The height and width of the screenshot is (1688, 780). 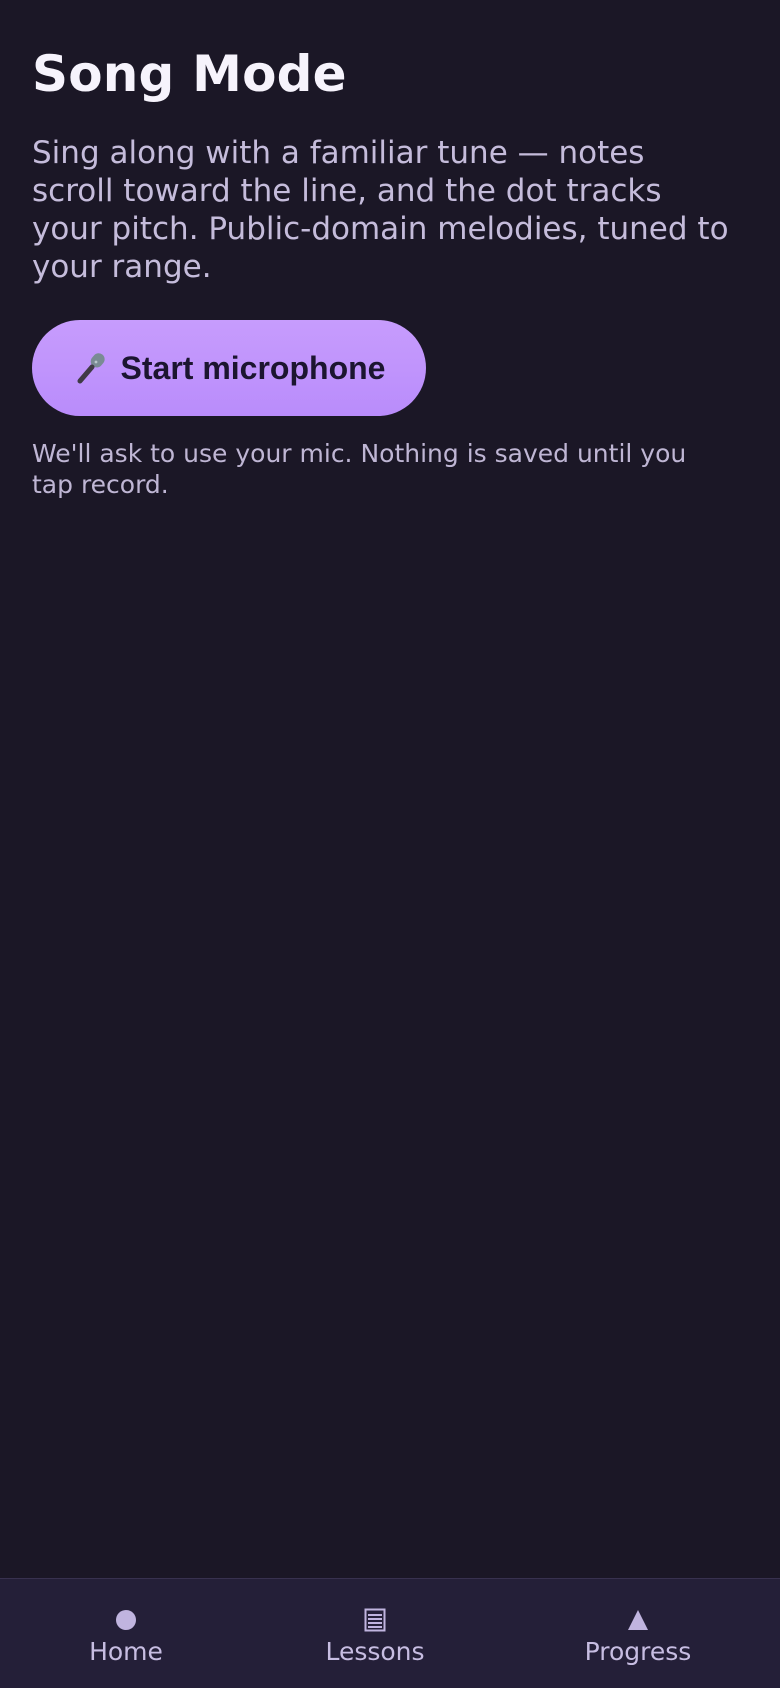 I want to click on start-microphone-button: Start microphone, so click(x=229, y=368).